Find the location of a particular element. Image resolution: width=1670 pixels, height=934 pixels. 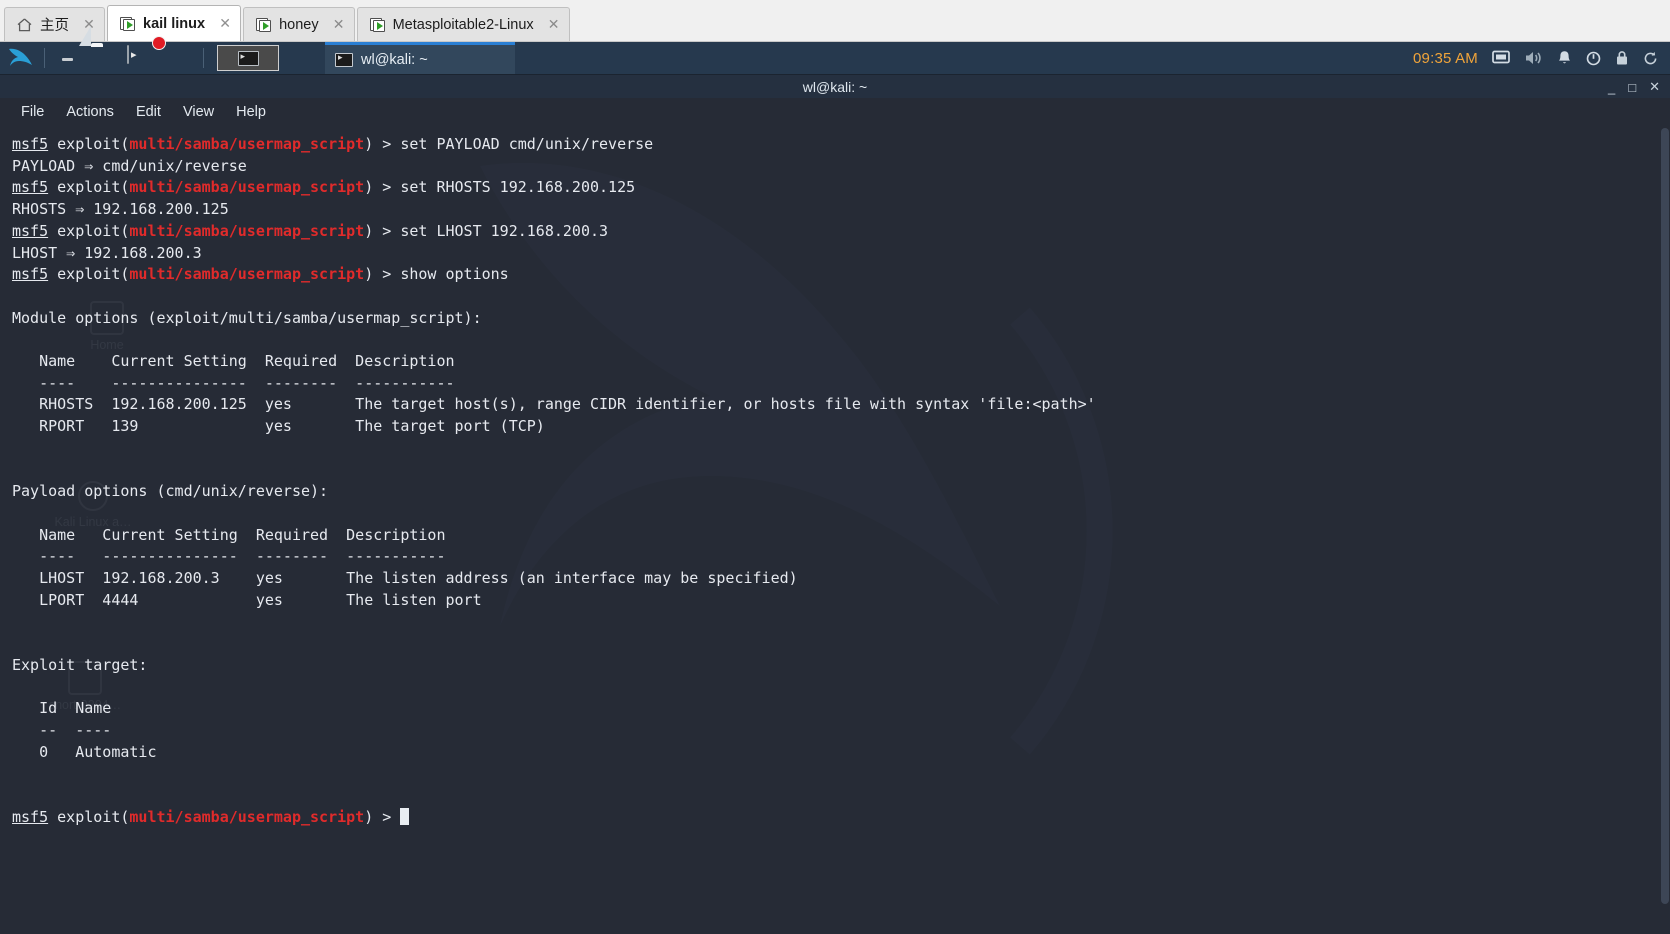

volume-icon is located at coordinates (1533, 58).